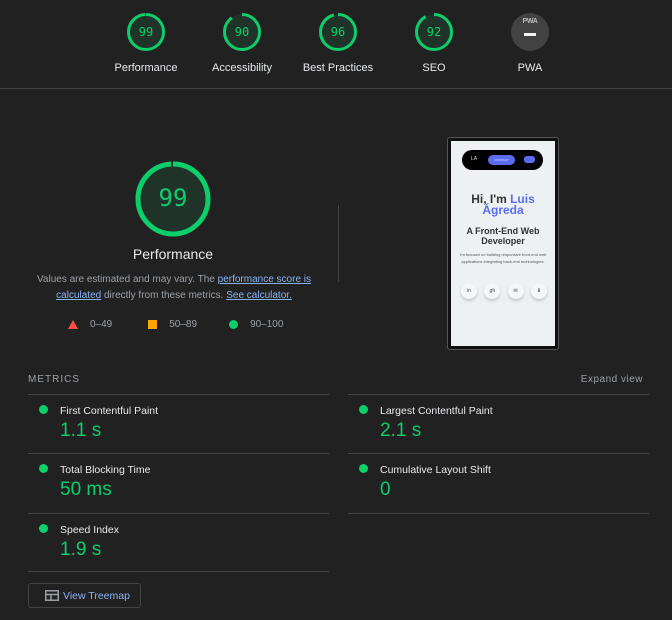  Describe the element at coordinates (96, 595) in the screenshot. I see `view-treemap-label: View Treemap` at that location.